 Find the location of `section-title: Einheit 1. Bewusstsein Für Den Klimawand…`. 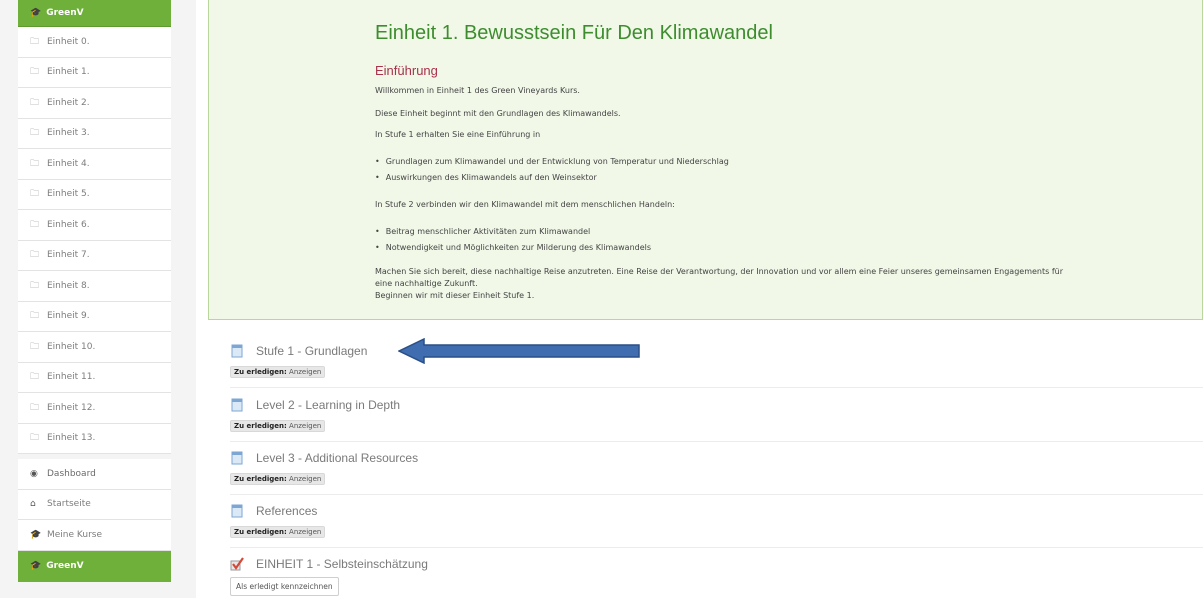

section-title: Einheit 1. Bewusstsein Für Den Klimawand… is located at coordinates (574, 33).